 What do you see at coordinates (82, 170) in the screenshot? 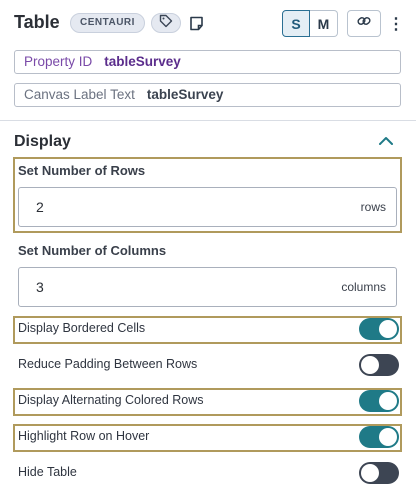
I see `rows-label: Set Number of Rows` at bounding box center [82, 170].